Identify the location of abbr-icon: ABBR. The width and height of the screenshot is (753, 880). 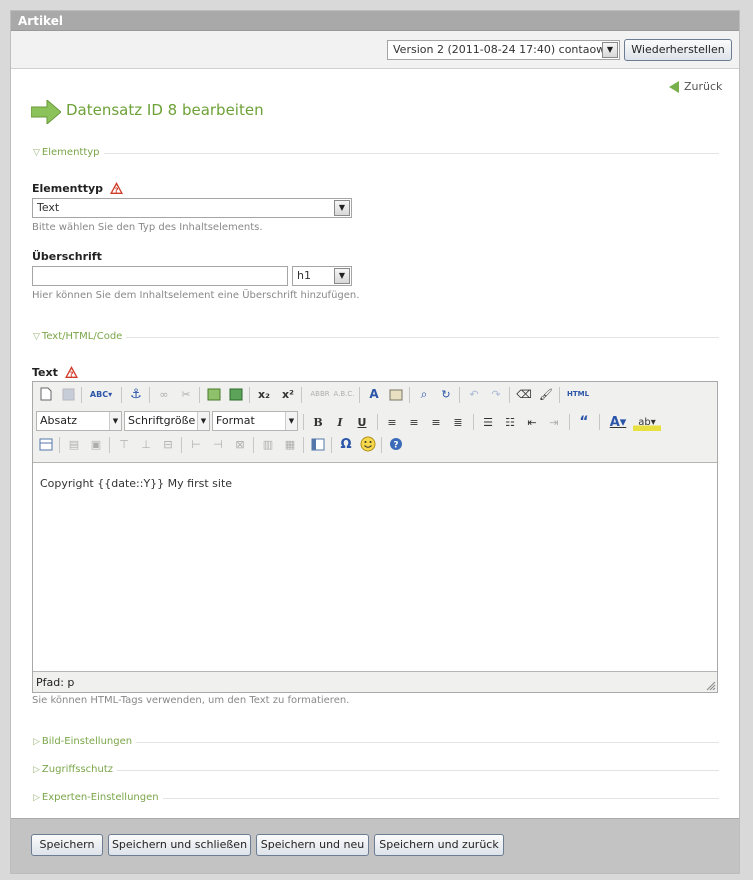
(320, 394).